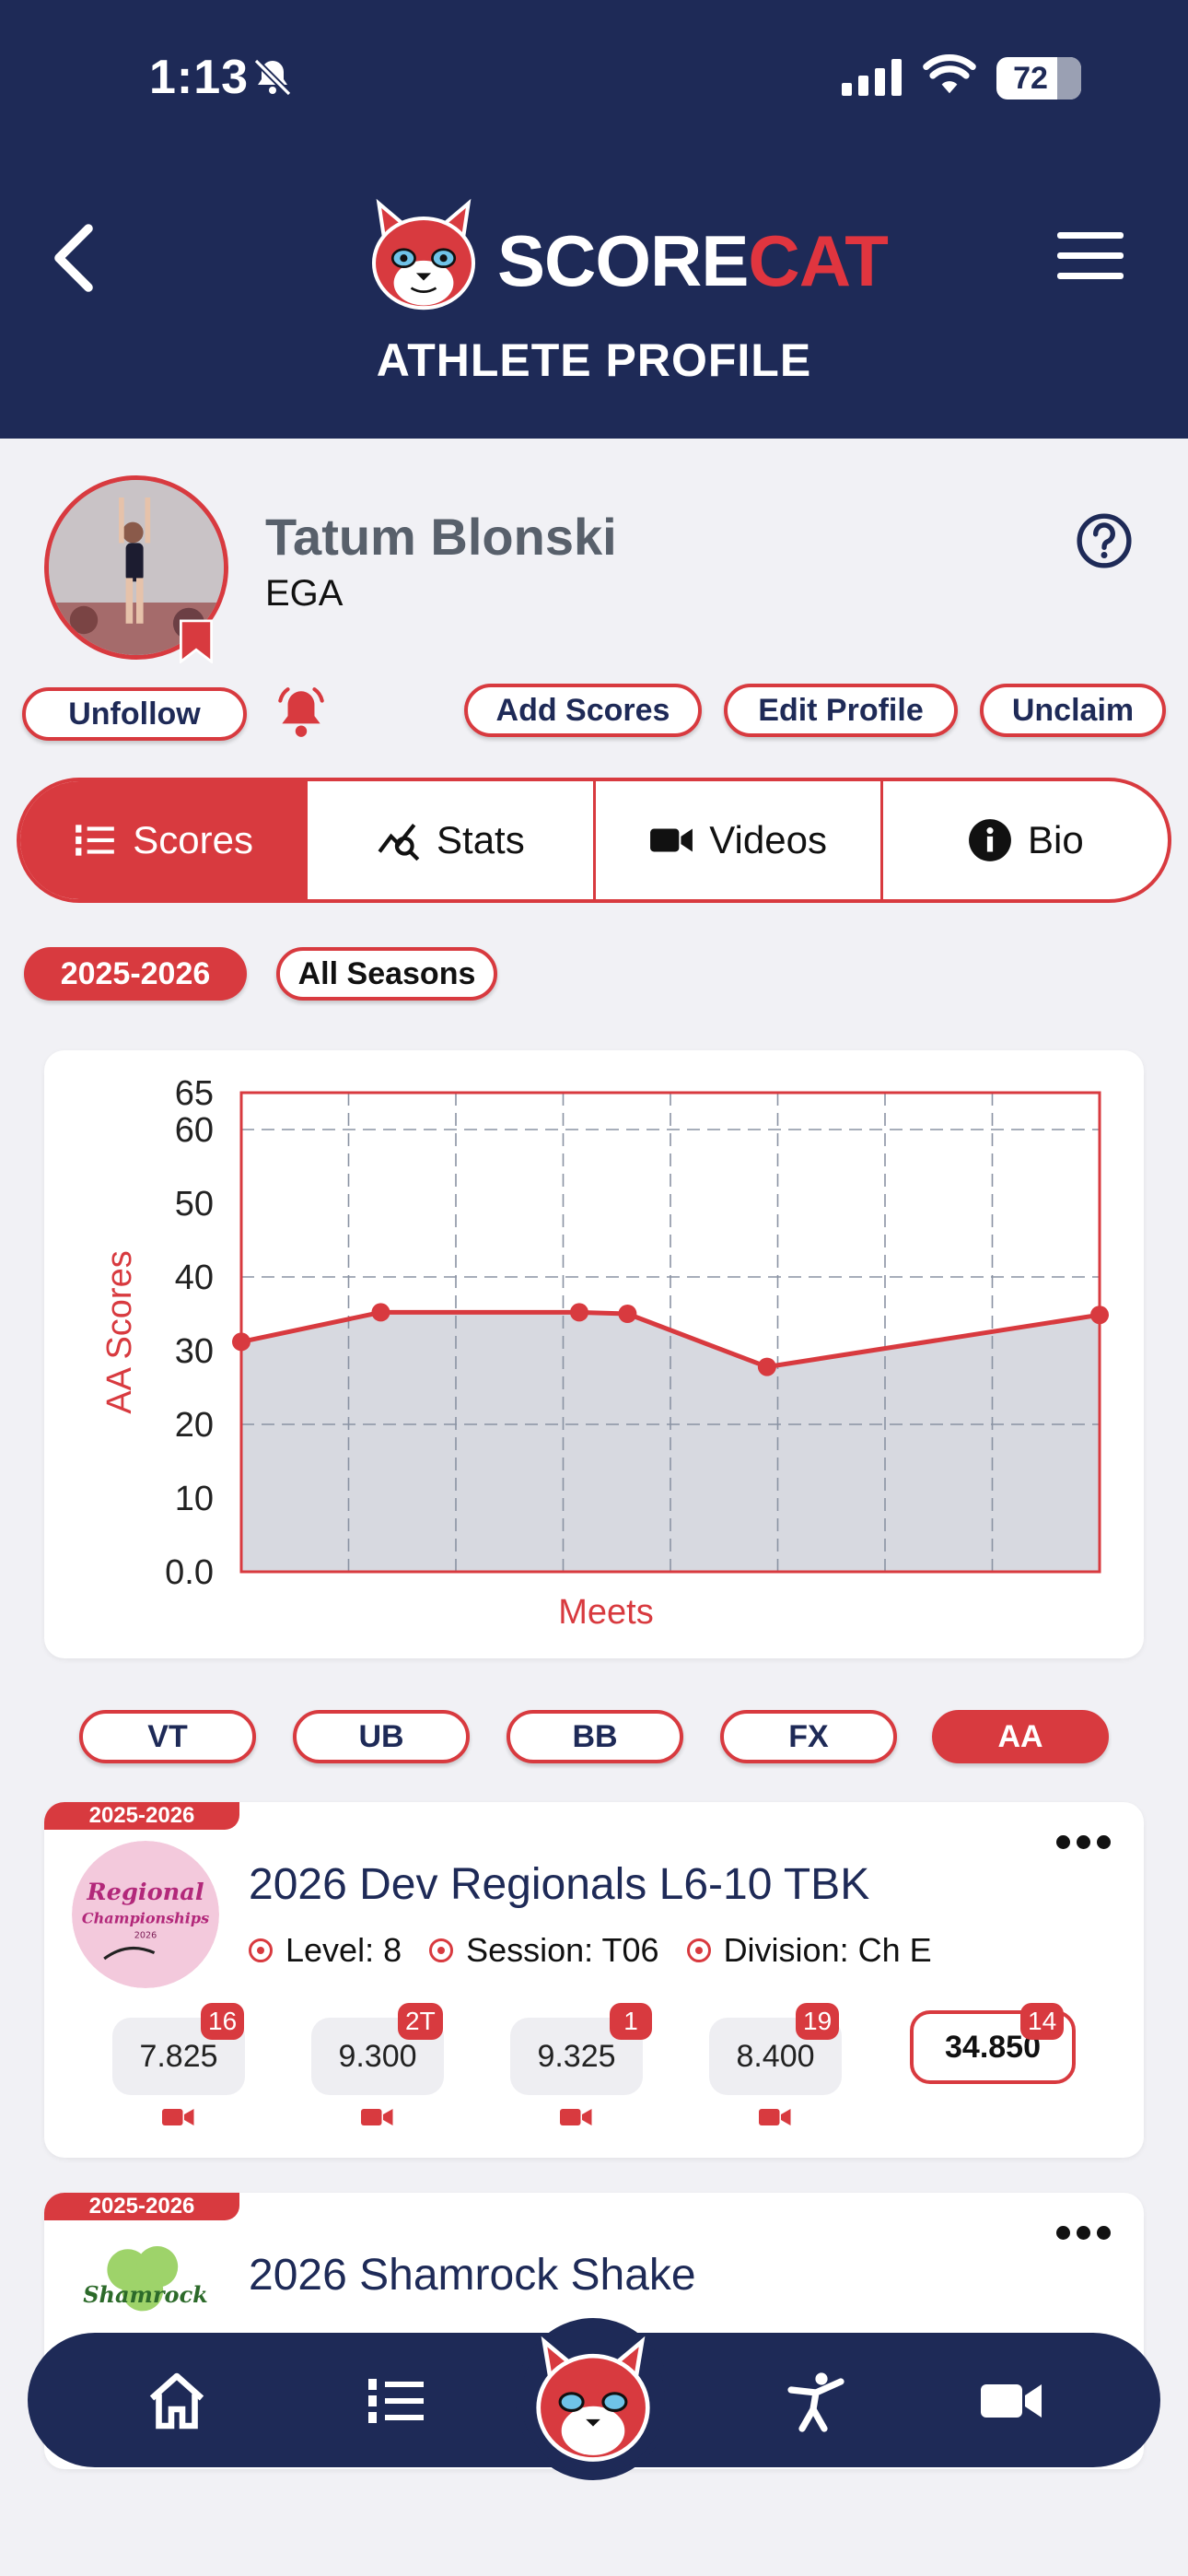 The image size is (1188, 2576). I want to click on aa-rank-badge: 14, so click(1042, 2022).